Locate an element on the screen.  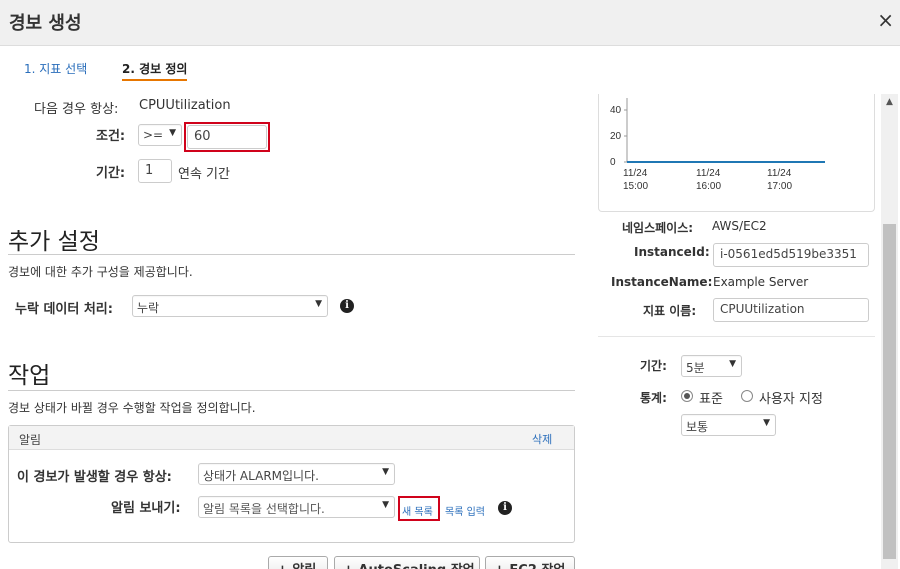
scroll-up-icon: ▲ is located at coordinates (889, 102).